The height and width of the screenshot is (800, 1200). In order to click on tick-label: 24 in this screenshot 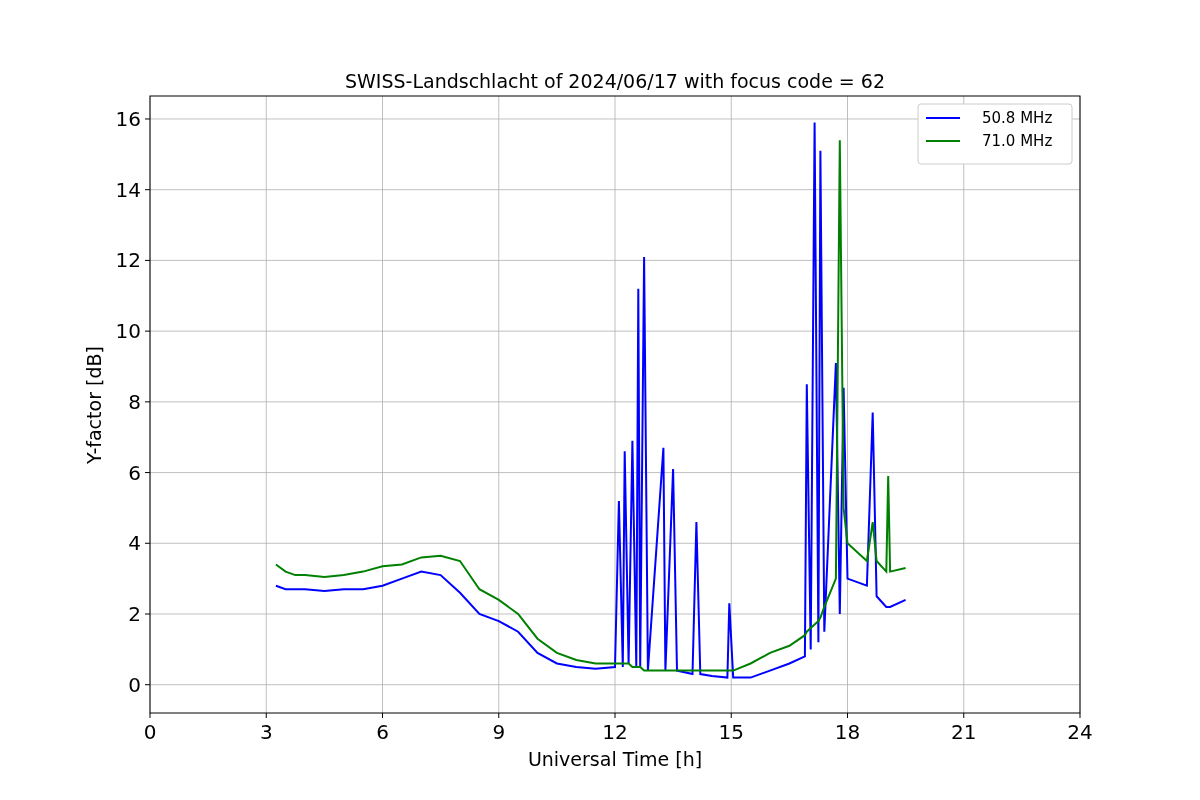, I will do `click(1080, 732)`.